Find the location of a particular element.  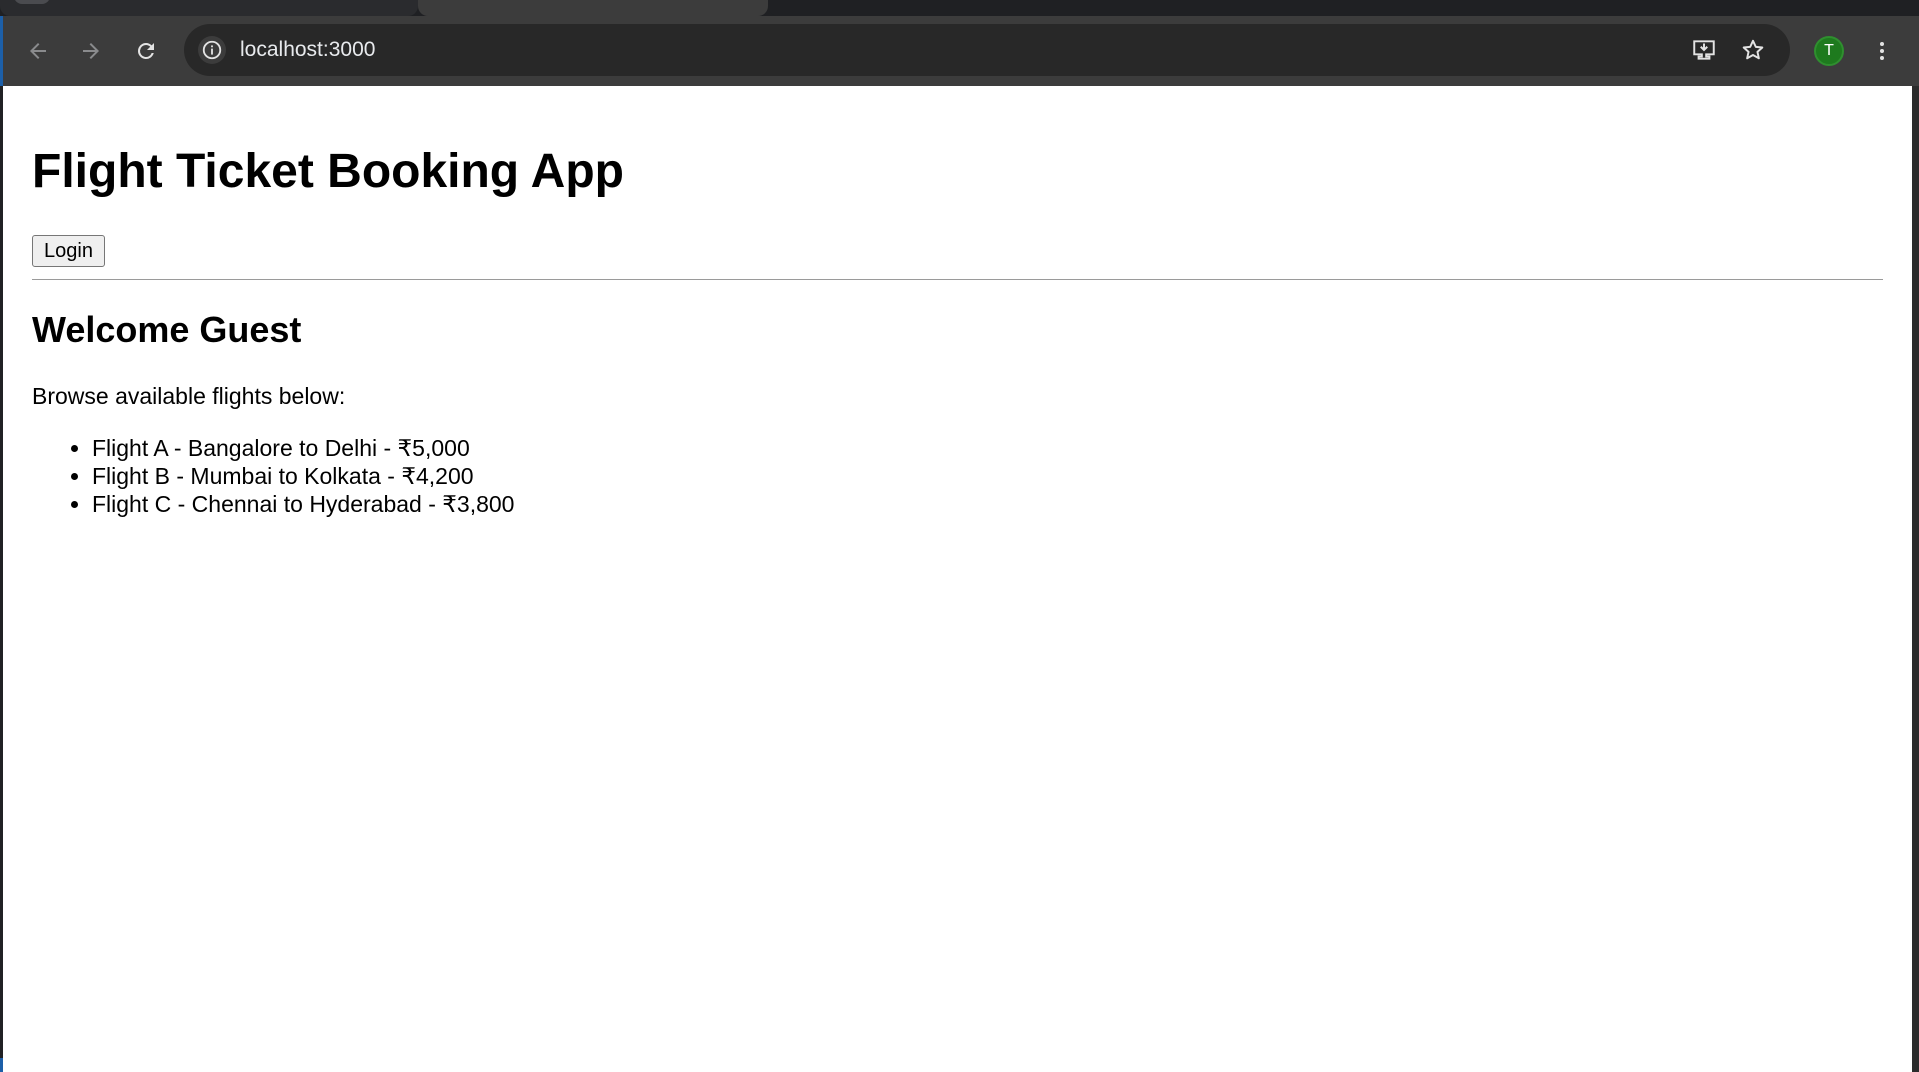

arrow-left-icon is located at coordinates (38, 51).